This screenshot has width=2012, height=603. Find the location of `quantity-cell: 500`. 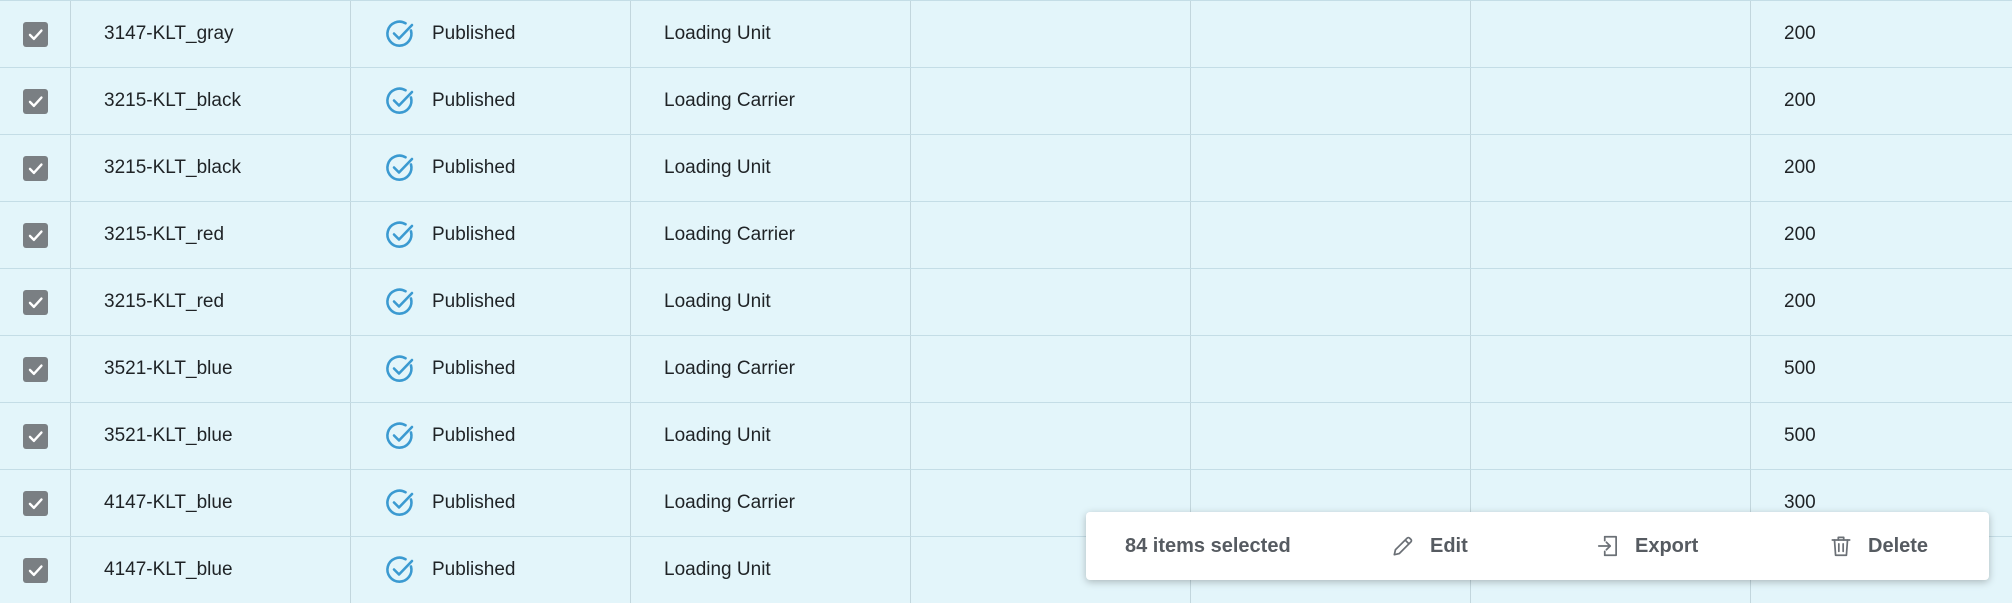

quantity-cell: 500 is located at coordinates (1881, 369).